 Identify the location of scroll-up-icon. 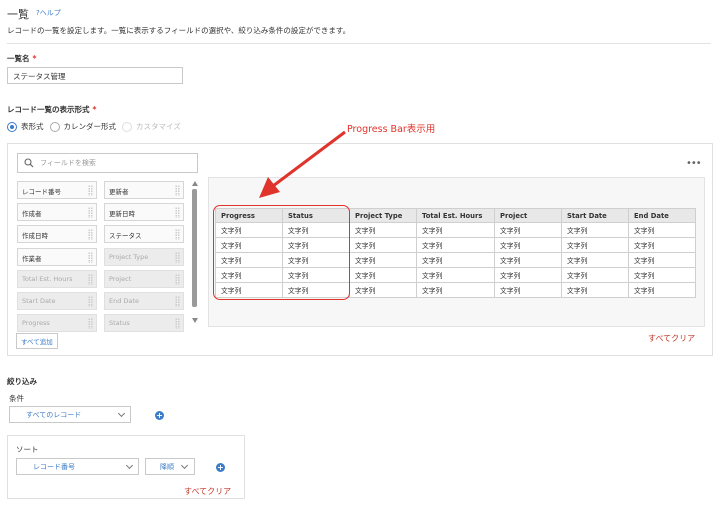
(195, 183).